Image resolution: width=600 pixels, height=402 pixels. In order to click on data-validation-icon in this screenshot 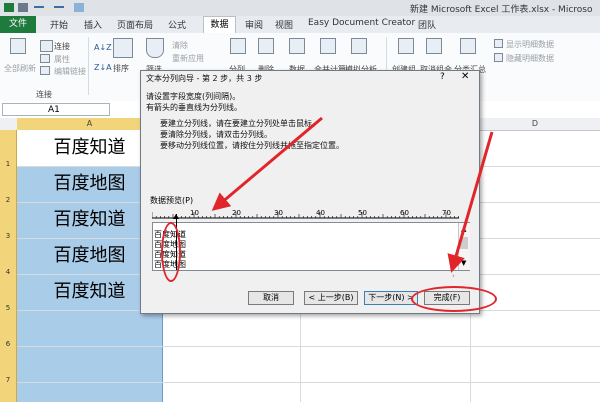, I will do `click(297, 46)`.